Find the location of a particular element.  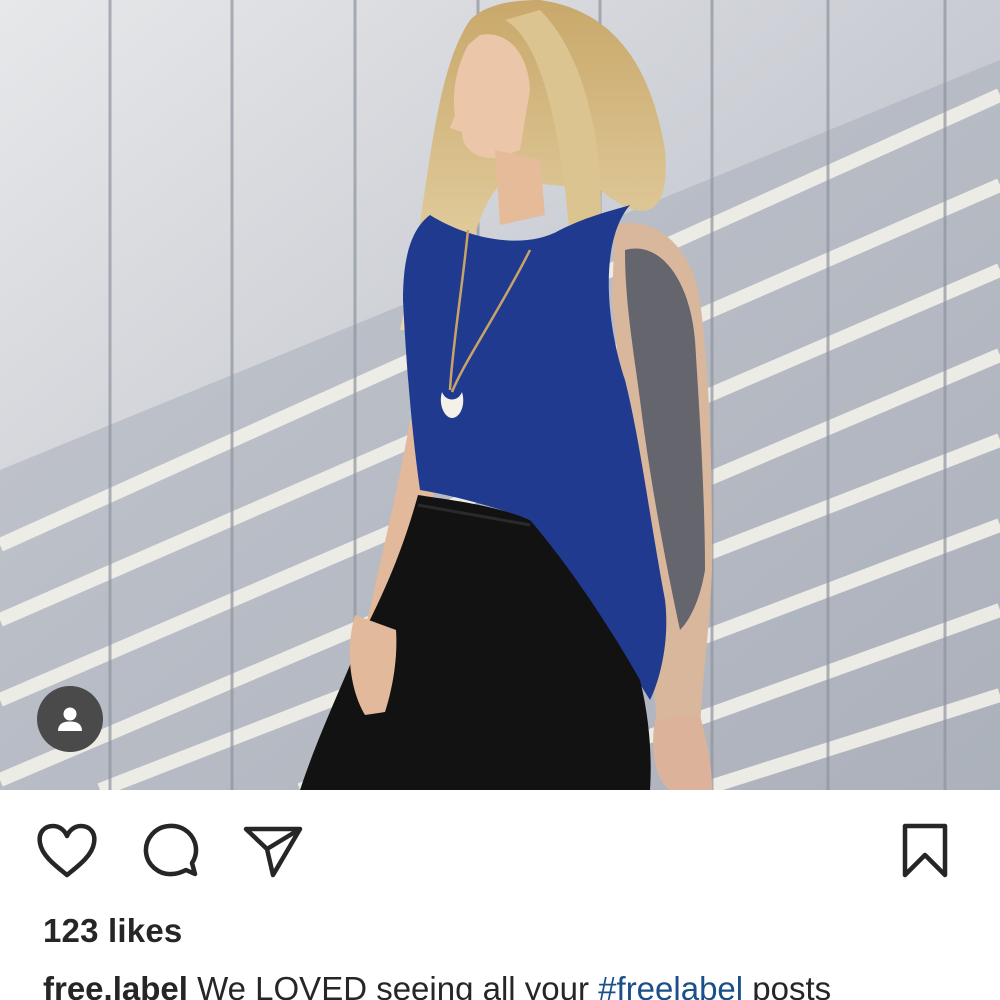

caption-text: We LOVED seeing all your is located at coordinates (393, 985).